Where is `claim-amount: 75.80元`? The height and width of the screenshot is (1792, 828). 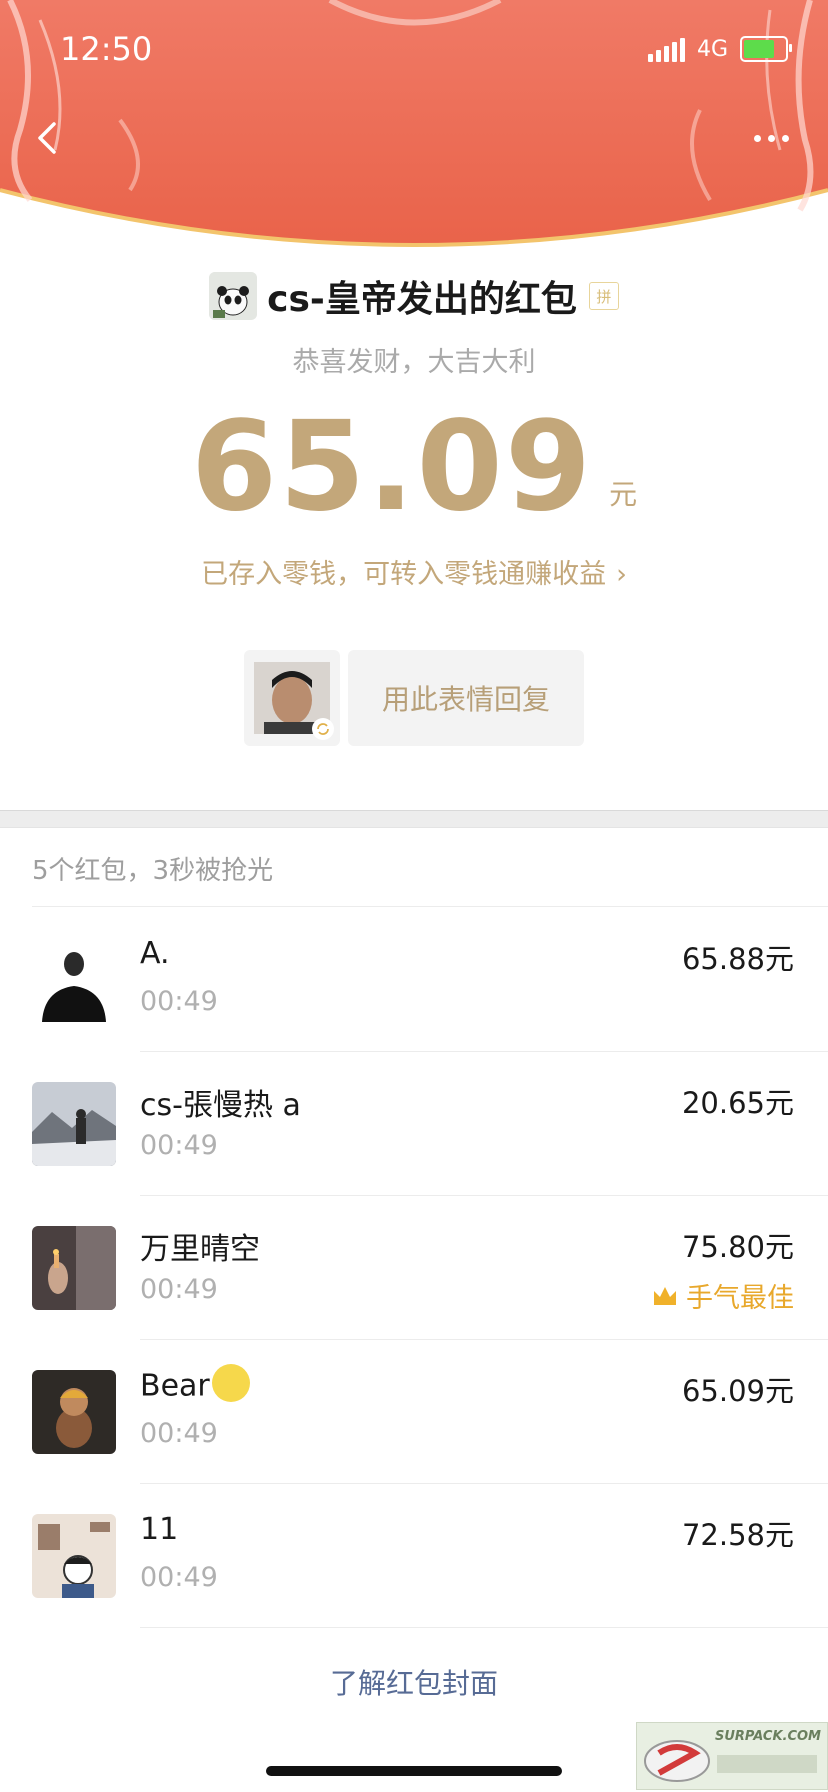 claim-amount: 75.80元 is located at coordinates (737, 1247).